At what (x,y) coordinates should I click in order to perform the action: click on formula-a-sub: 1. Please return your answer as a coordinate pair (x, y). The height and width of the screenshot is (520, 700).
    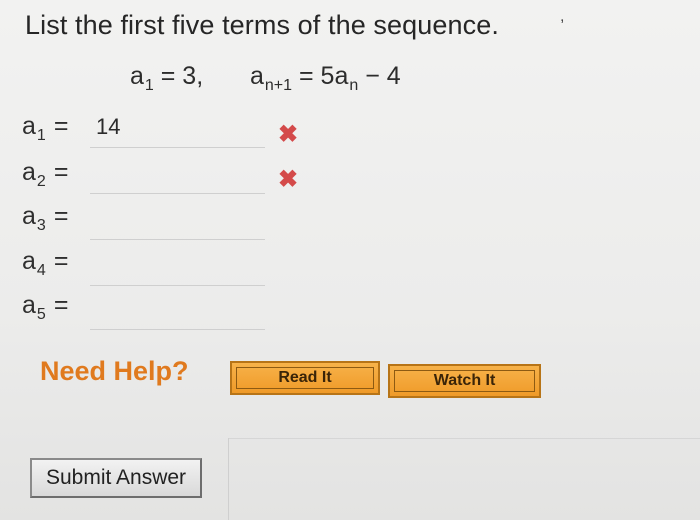
    Looking at the image, I should click on (149, 85).